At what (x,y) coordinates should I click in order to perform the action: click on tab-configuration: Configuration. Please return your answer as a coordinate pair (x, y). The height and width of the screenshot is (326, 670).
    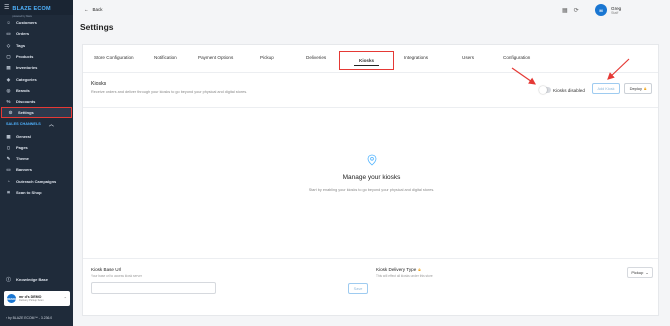
    Looking at the image, I should click on (516, 57).